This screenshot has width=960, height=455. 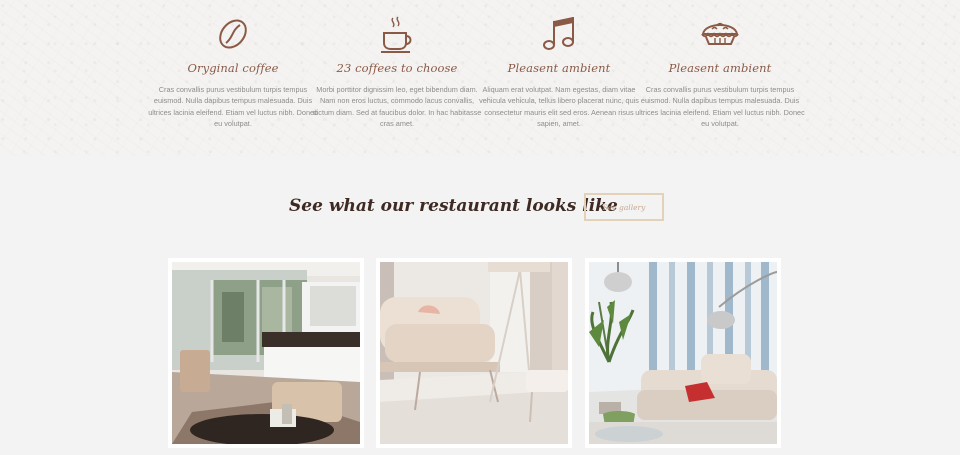 I want to click on see-gallery-button: See gallery, so click(x=624, y=207).